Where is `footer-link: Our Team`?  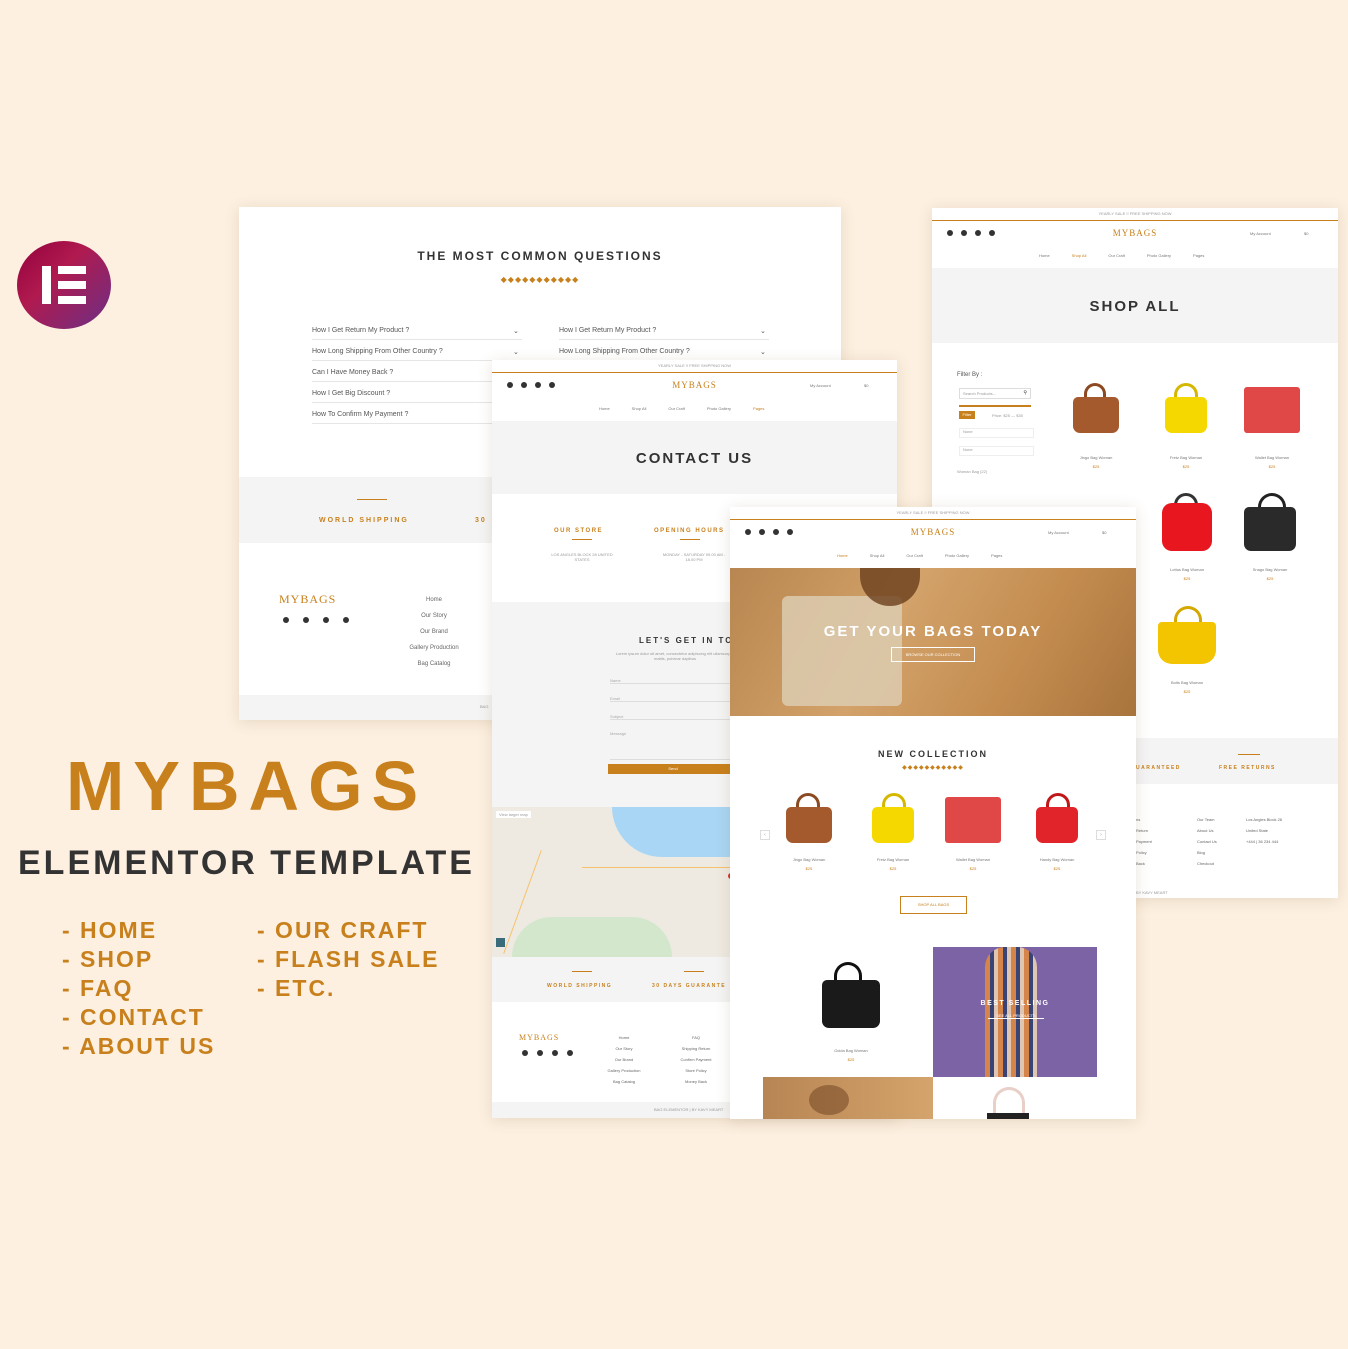
footer-link: Our Team is located at coordinates (1207, 819).